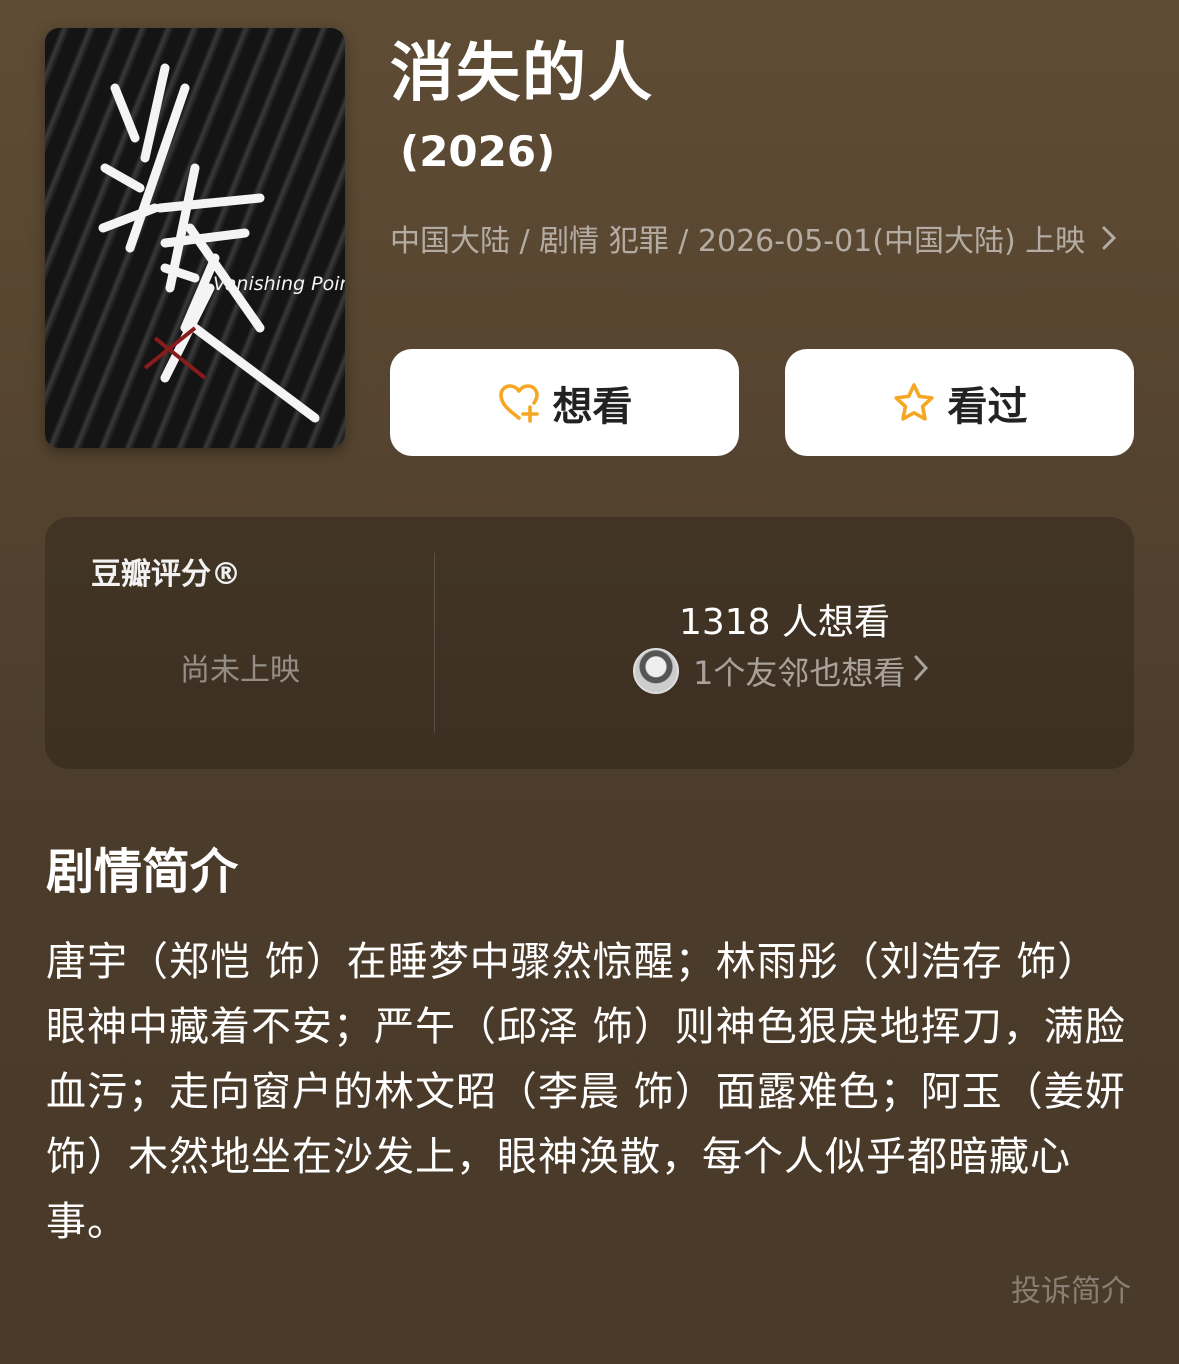 The image size is (1179, 1364). I want to click on want-count: 1318 人想看, so click(784, 622).